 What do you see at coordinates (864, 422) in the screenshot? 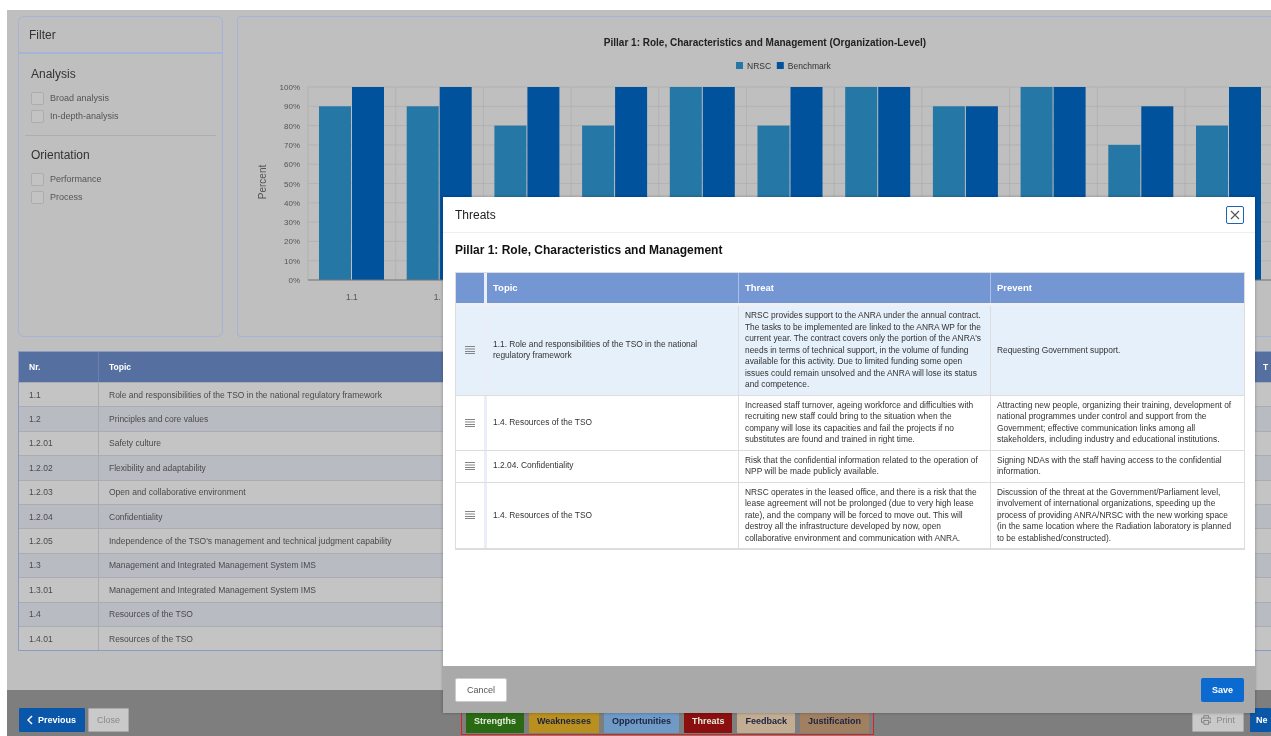
I see `table-cell: Increased staff turnover, ageing workforce and difficulties with recruiting new staff could bring to the situation when the company will lose its capacities and fail the projects if no substitutes are found and trained in right time.` at bounding box center [864, 422].